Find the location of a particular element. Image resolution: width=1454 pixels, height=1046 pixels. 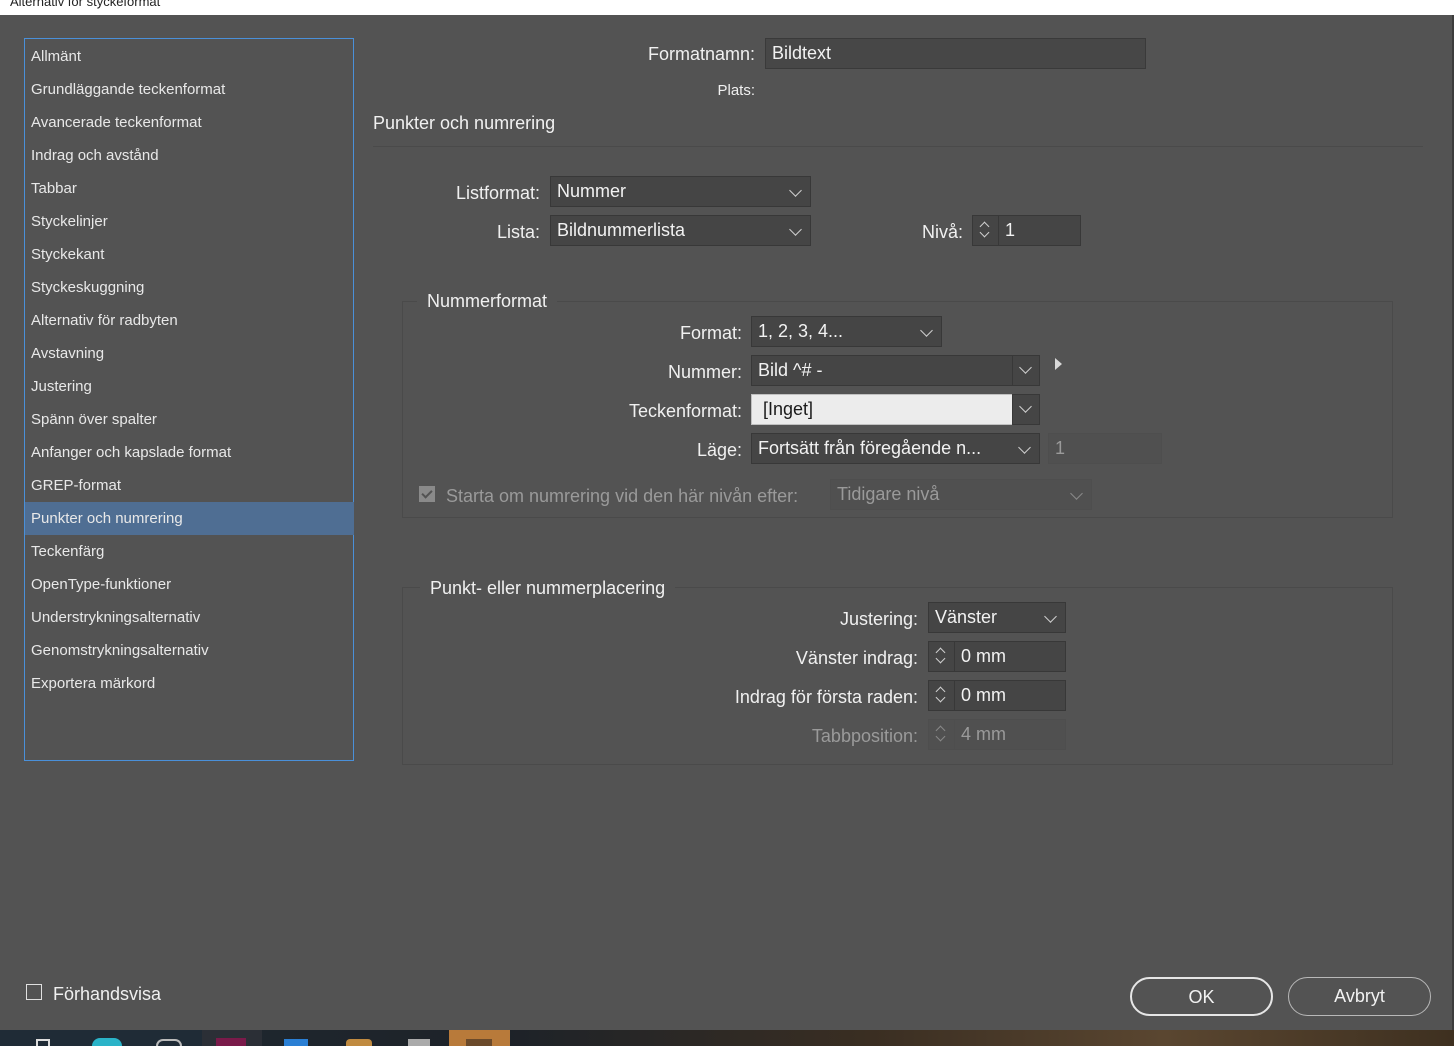

position-title: Punkt- eller nummerplacering is located at coordinates (548, 588).